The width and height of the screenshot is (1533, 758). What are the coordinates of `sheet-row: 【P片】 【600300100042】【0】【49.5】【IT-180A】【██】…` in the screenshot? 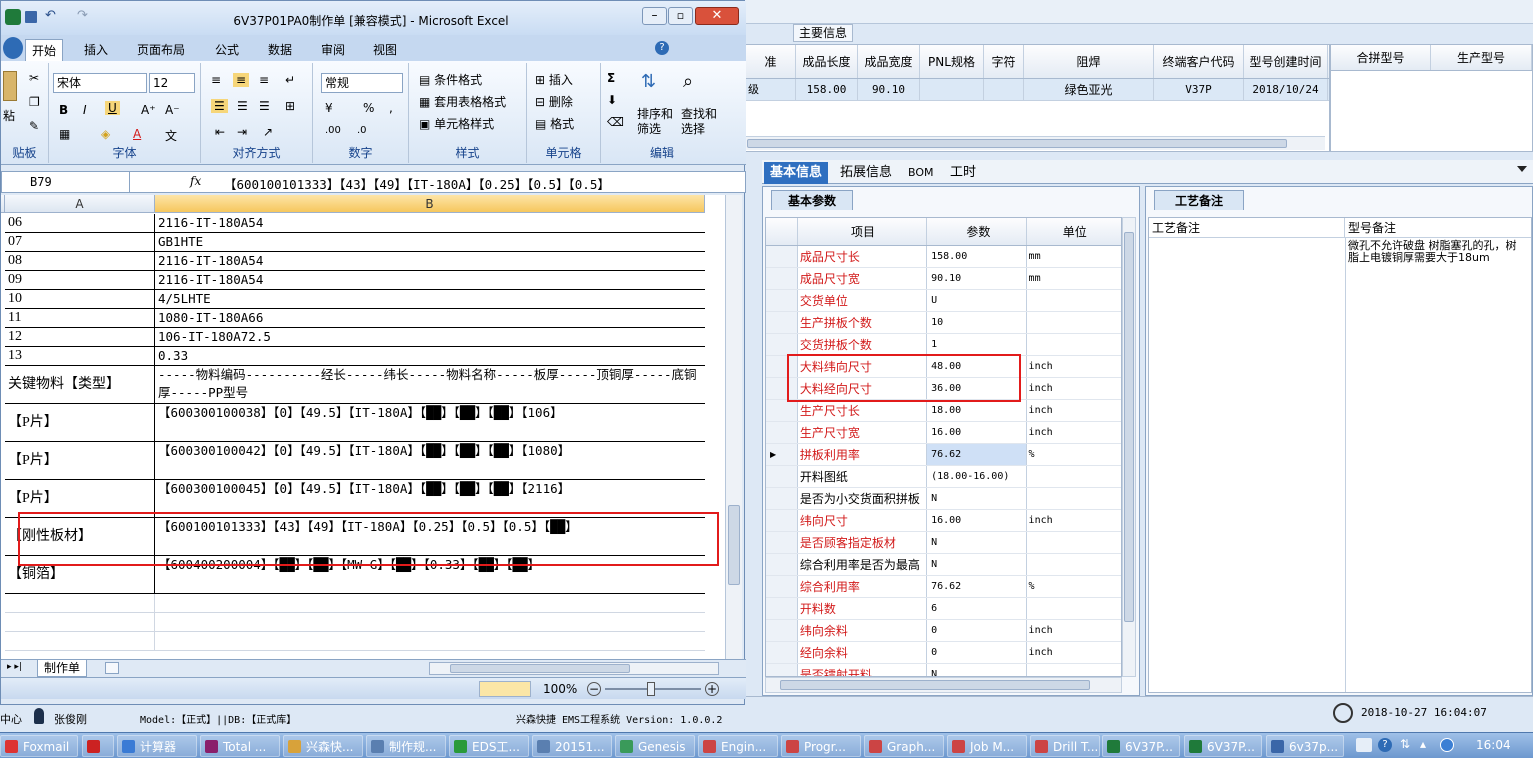 It's located at (355, 461).